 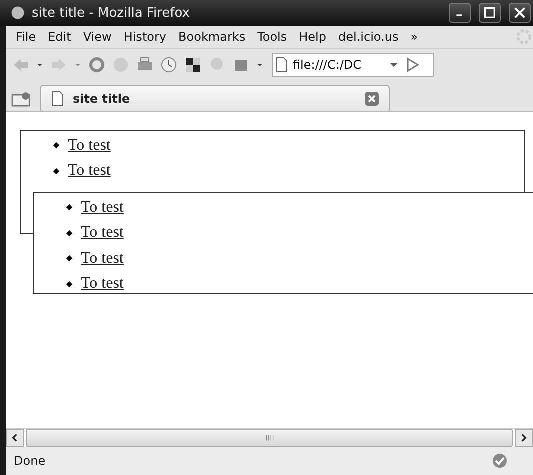 I want to click on address-field: file:///C:/DC, so click(x=338, y=65).